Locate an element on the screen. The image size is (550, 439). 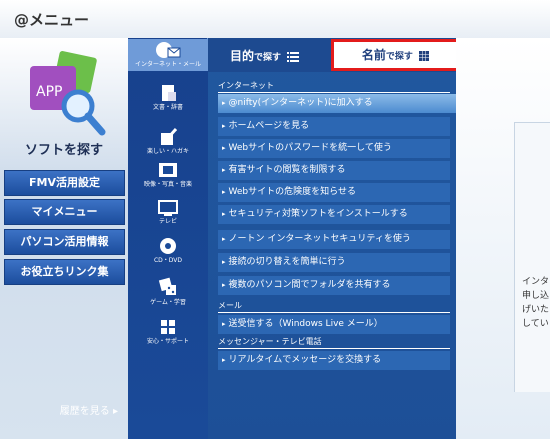
category-documents: 文書・辞書 is located at coordinates (168, 98).